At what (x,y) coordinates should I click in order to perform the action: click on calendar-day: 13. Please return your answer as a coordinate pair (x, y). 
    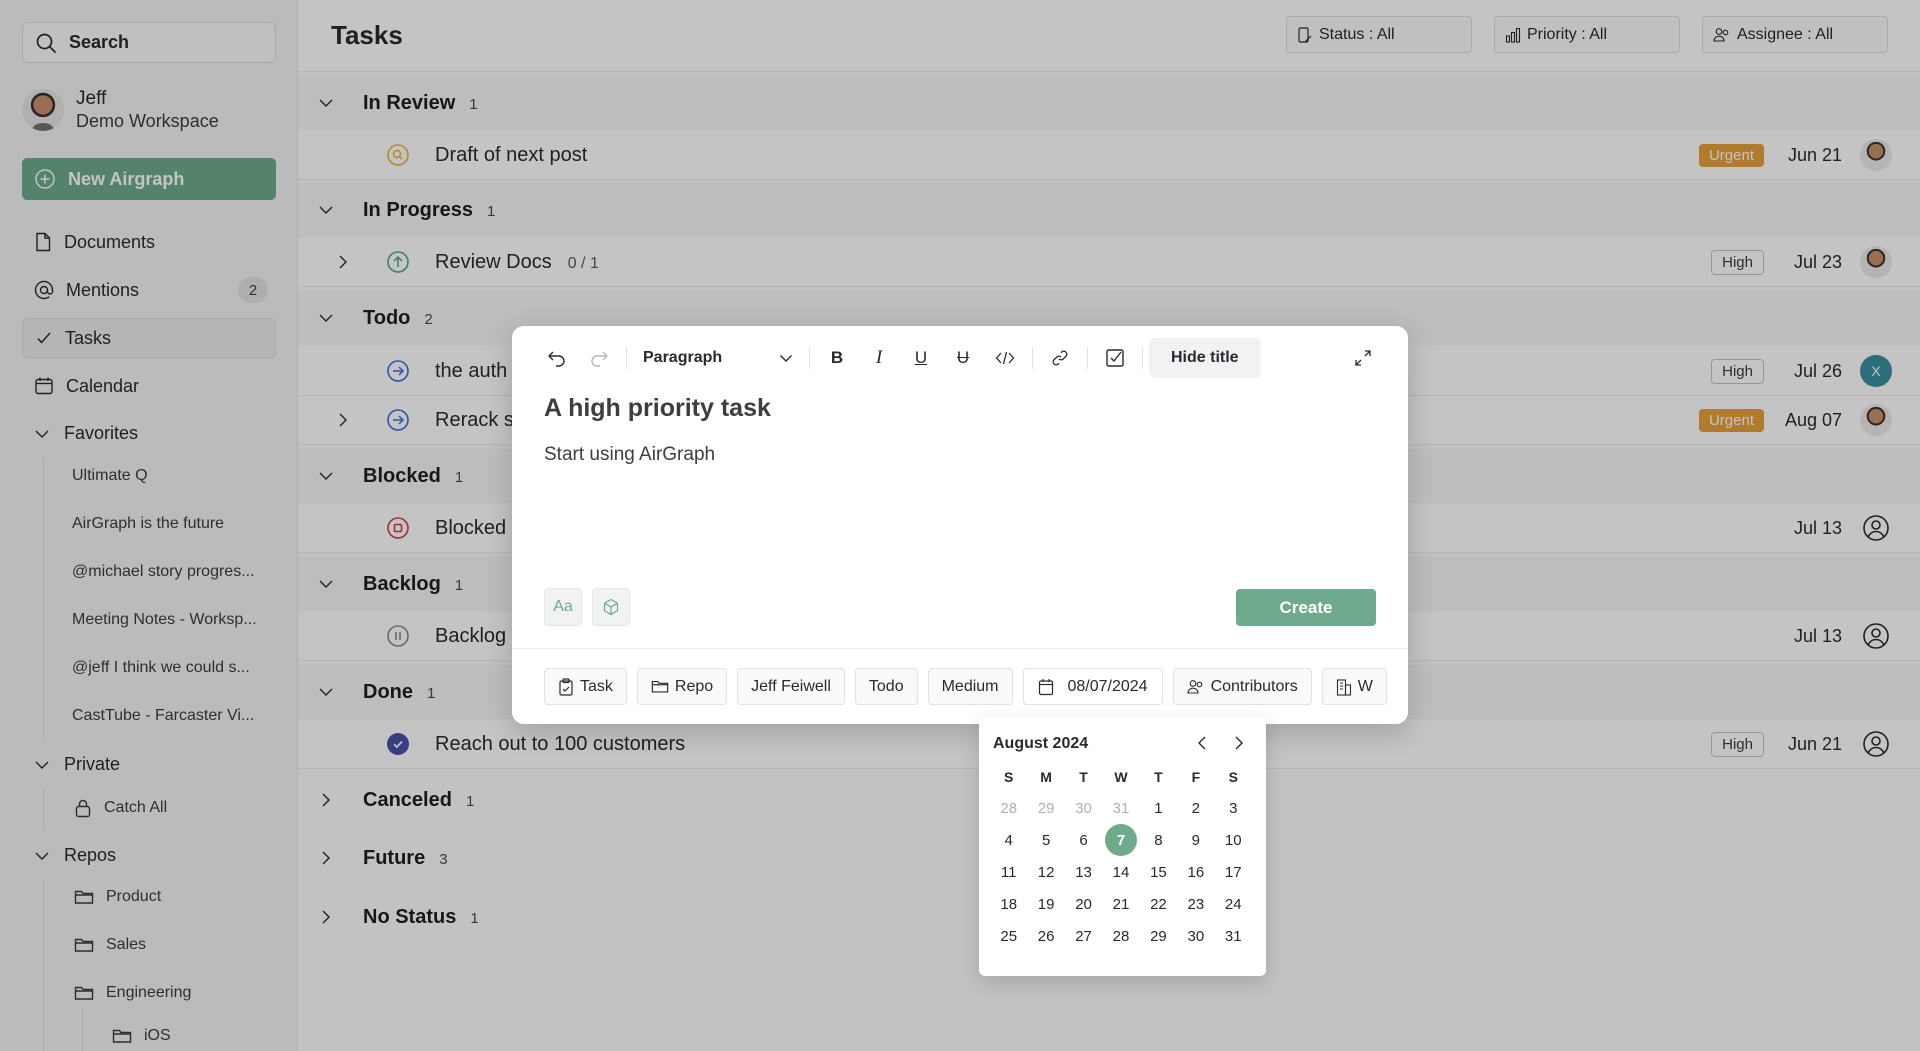
    Looking at the image, I should click on (1083, 872).